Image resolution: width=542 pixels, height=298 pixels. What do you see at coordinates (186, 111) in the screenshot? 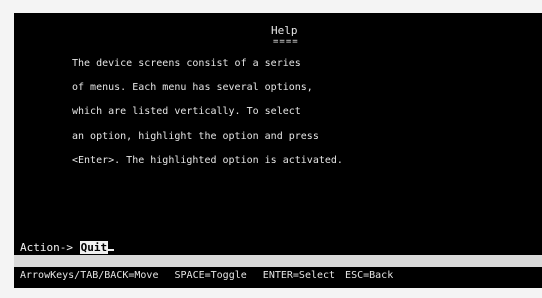
I see `help-text-line: which are listed vertically. To select` at bounding box center [186, 111].